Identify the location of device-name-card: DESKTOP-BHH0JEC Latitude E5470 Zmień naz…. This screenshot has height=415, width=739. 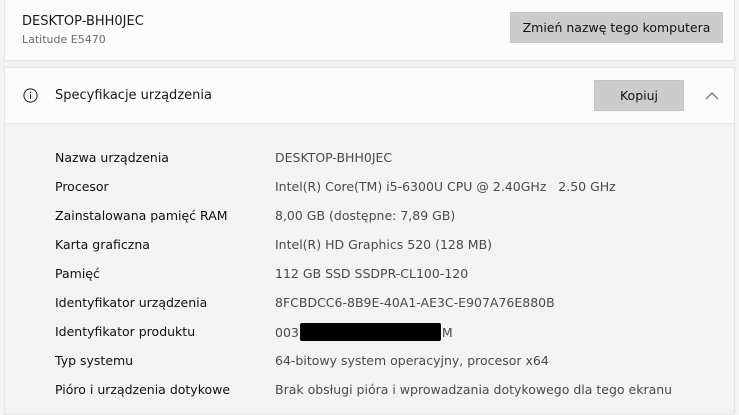
(369, 30).